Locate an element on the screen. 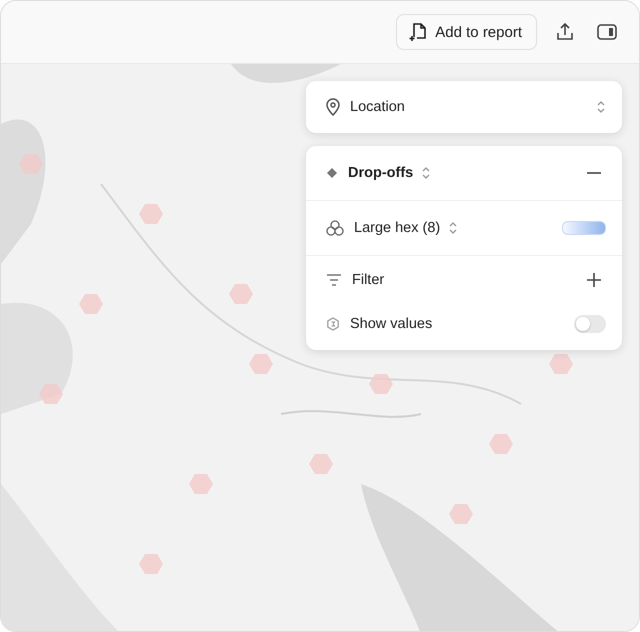 This screenshot has height=632, width=640. aggregation-select: Large hex (8) is located at coordinates (406, 228).